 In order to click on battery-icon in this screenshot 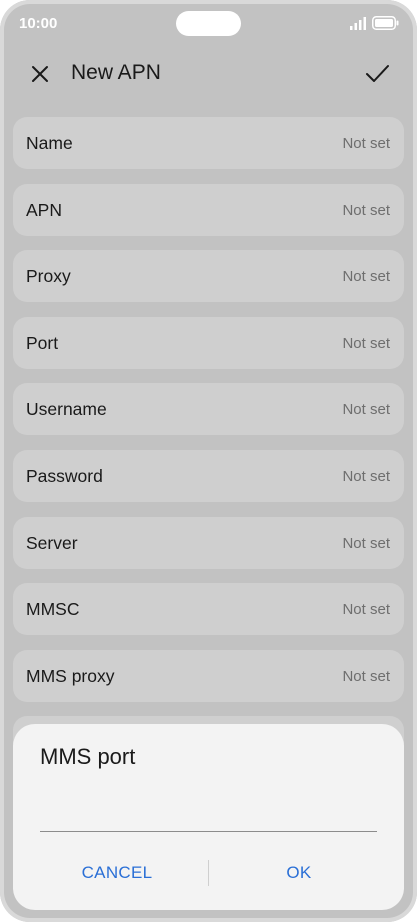, I will do `click(385, 23)`.